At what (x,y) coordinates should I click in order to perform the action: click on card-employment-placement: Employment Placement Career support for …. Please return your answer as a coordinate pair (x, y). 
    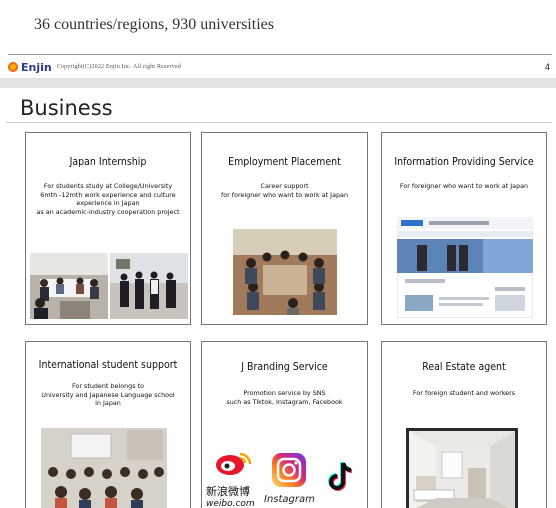
    Looking at the image, I should click on (284, 228).